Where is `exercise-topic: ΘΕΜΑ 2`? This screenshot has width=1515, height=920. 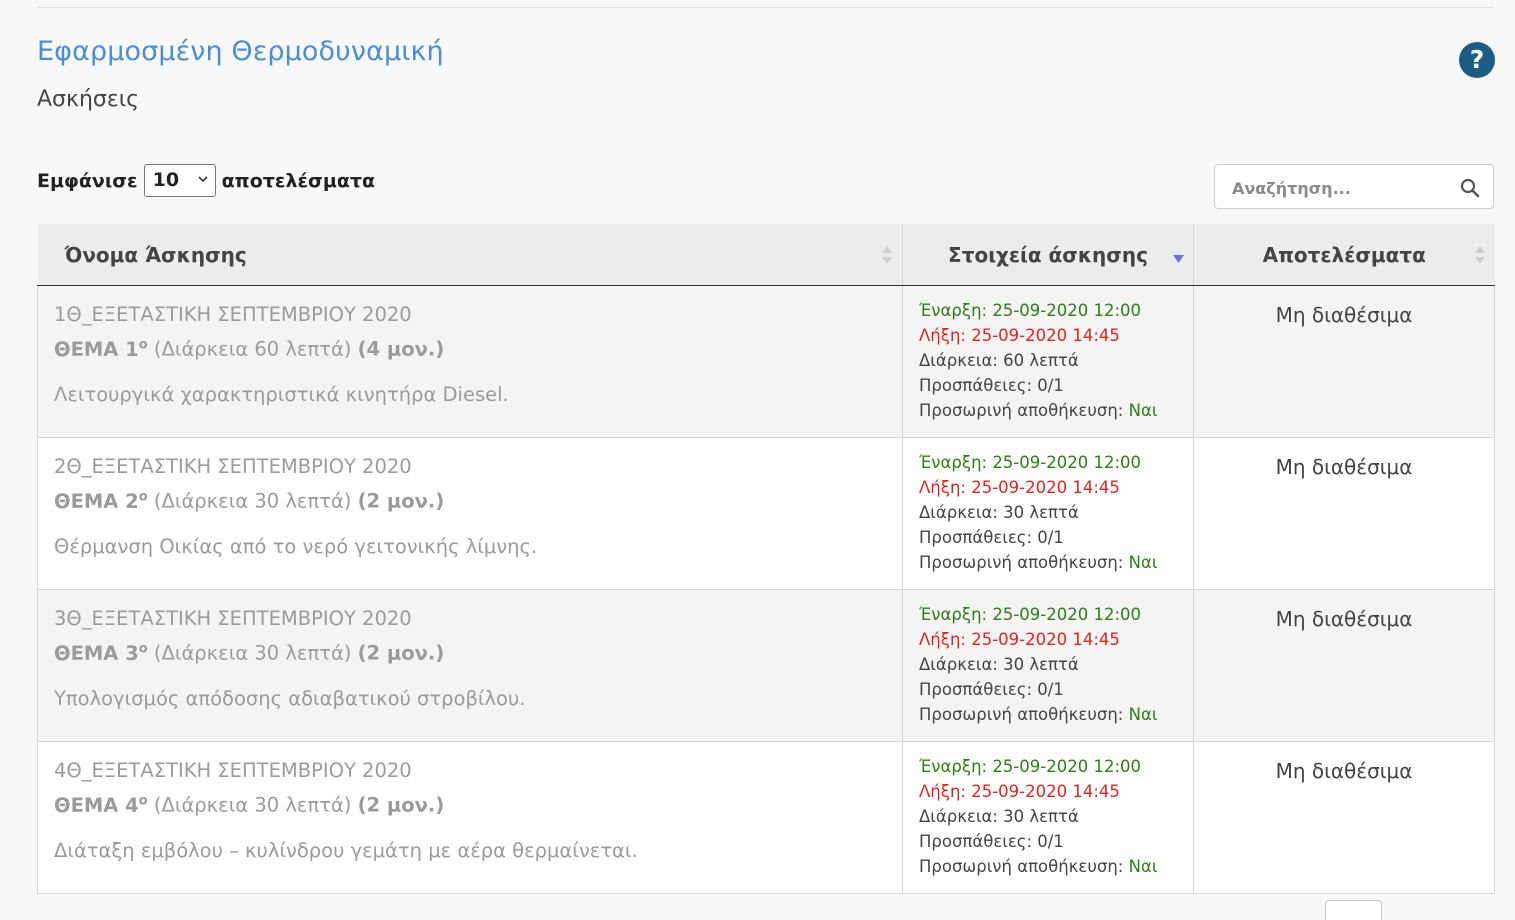 exercise-topic: ΘΕΜΑ 2 is located at coordinates (96, 501).